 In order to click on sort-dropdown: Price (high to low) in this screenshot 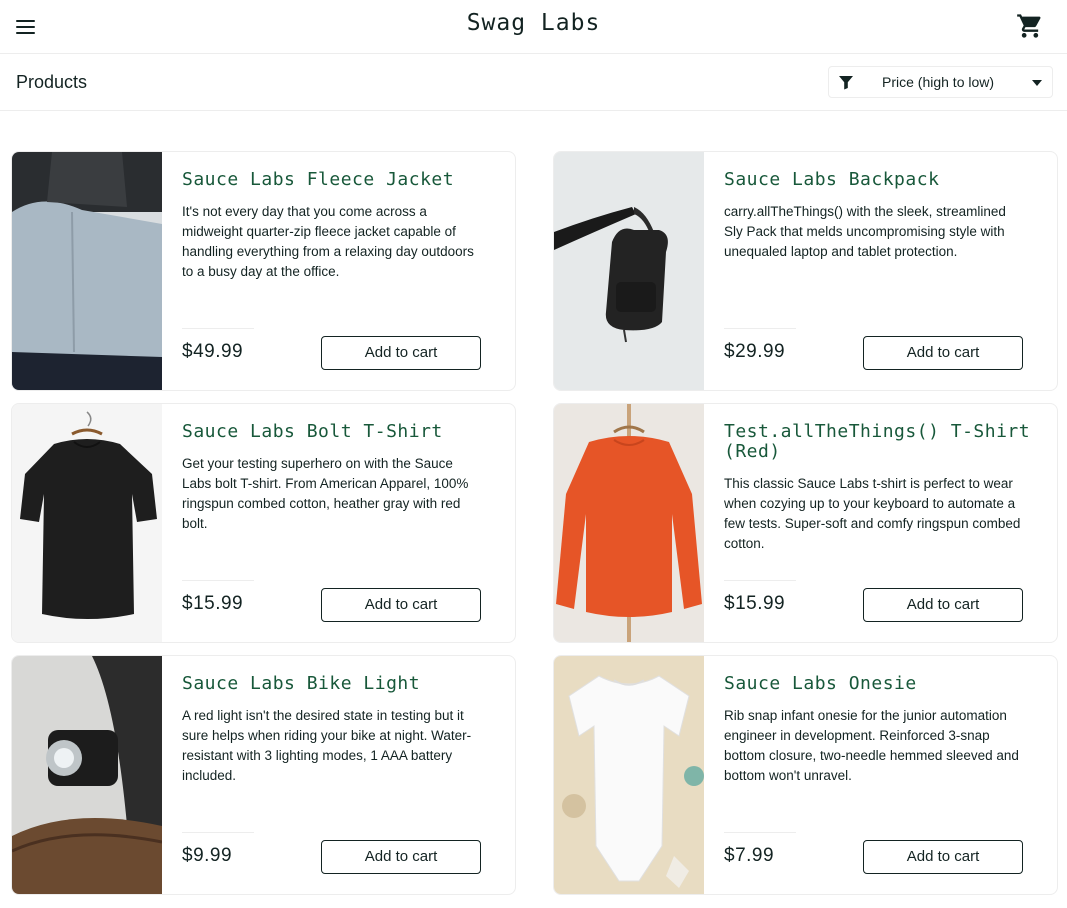, I will do `click(940, 82)`.